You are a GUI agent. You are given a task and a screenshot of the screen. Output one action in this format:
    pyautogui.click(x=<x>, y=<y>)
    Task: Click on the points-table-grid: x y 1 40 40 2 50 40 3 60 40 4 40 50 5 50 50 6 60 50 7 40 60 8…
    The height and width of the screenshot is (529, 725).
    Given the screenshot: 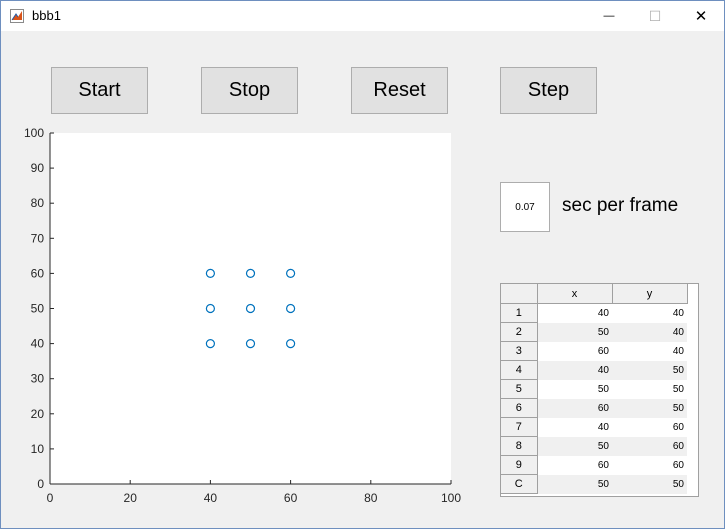 What is the action you would take?
    pyautogui.click(x=594, y=389)
    